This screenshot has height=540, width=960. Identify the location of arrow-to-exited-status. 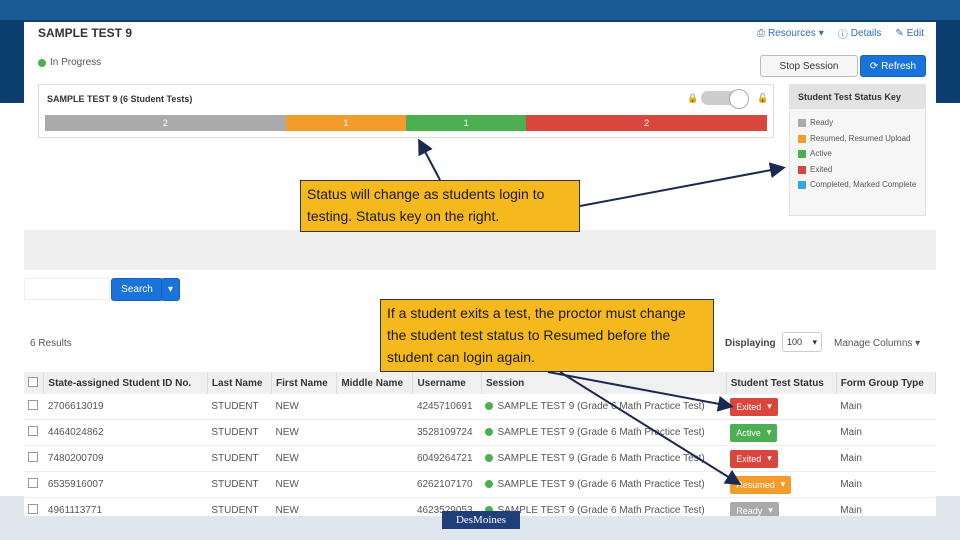
(640, 391).